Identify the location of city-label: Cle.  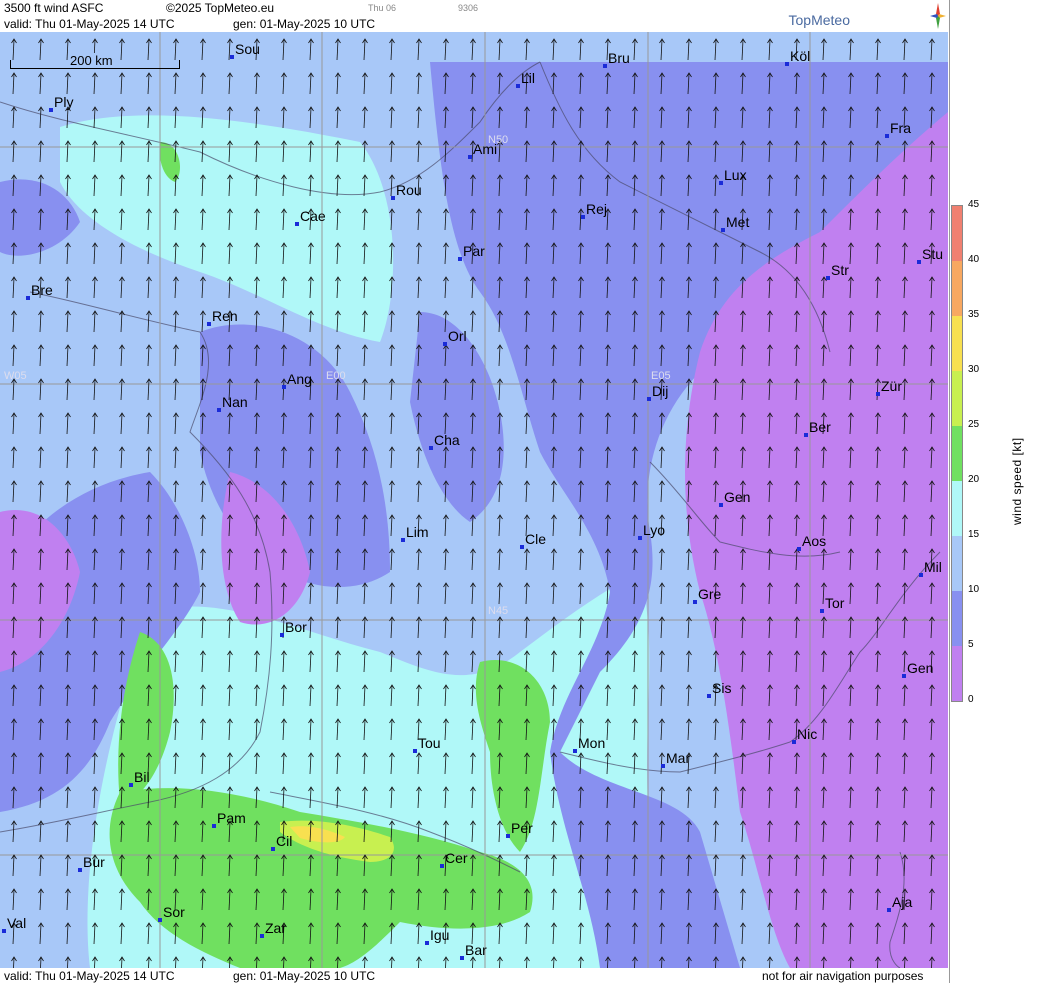
(533, 540).